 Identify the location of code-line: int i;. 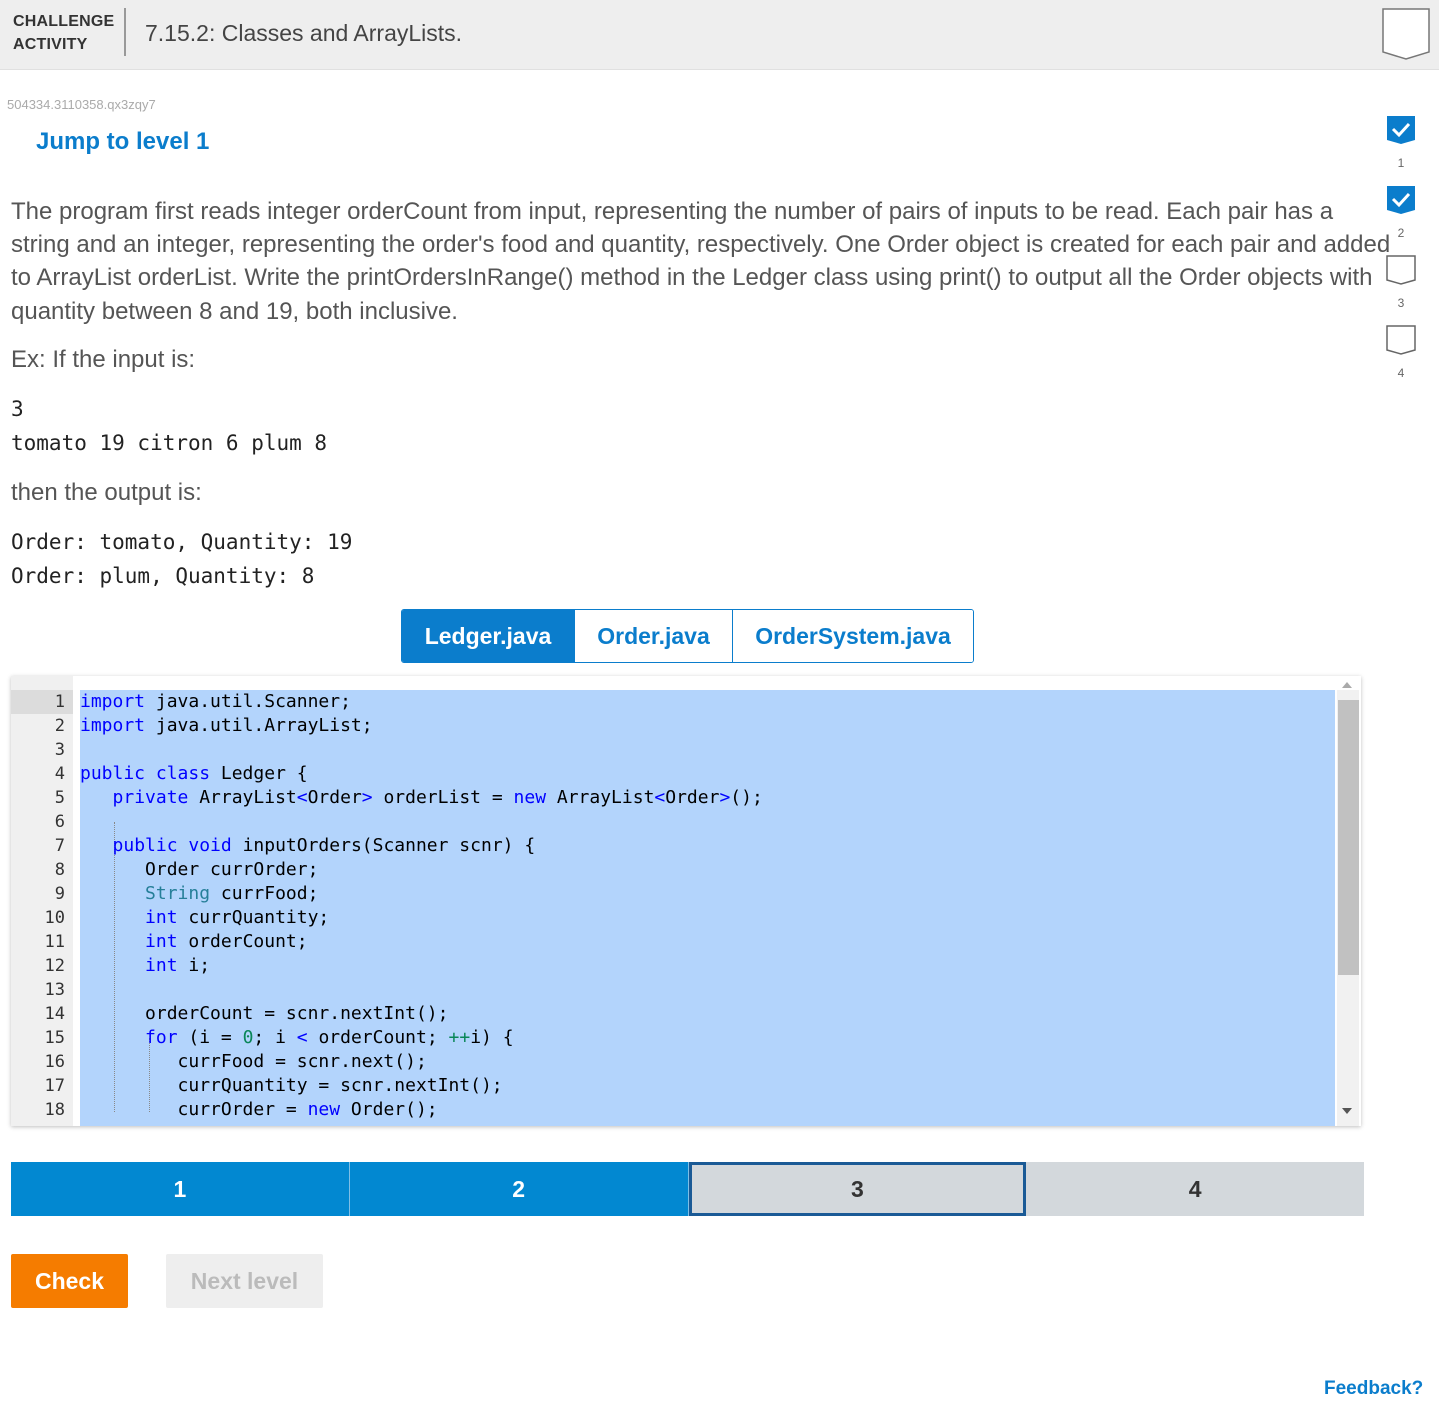
(178, 965).